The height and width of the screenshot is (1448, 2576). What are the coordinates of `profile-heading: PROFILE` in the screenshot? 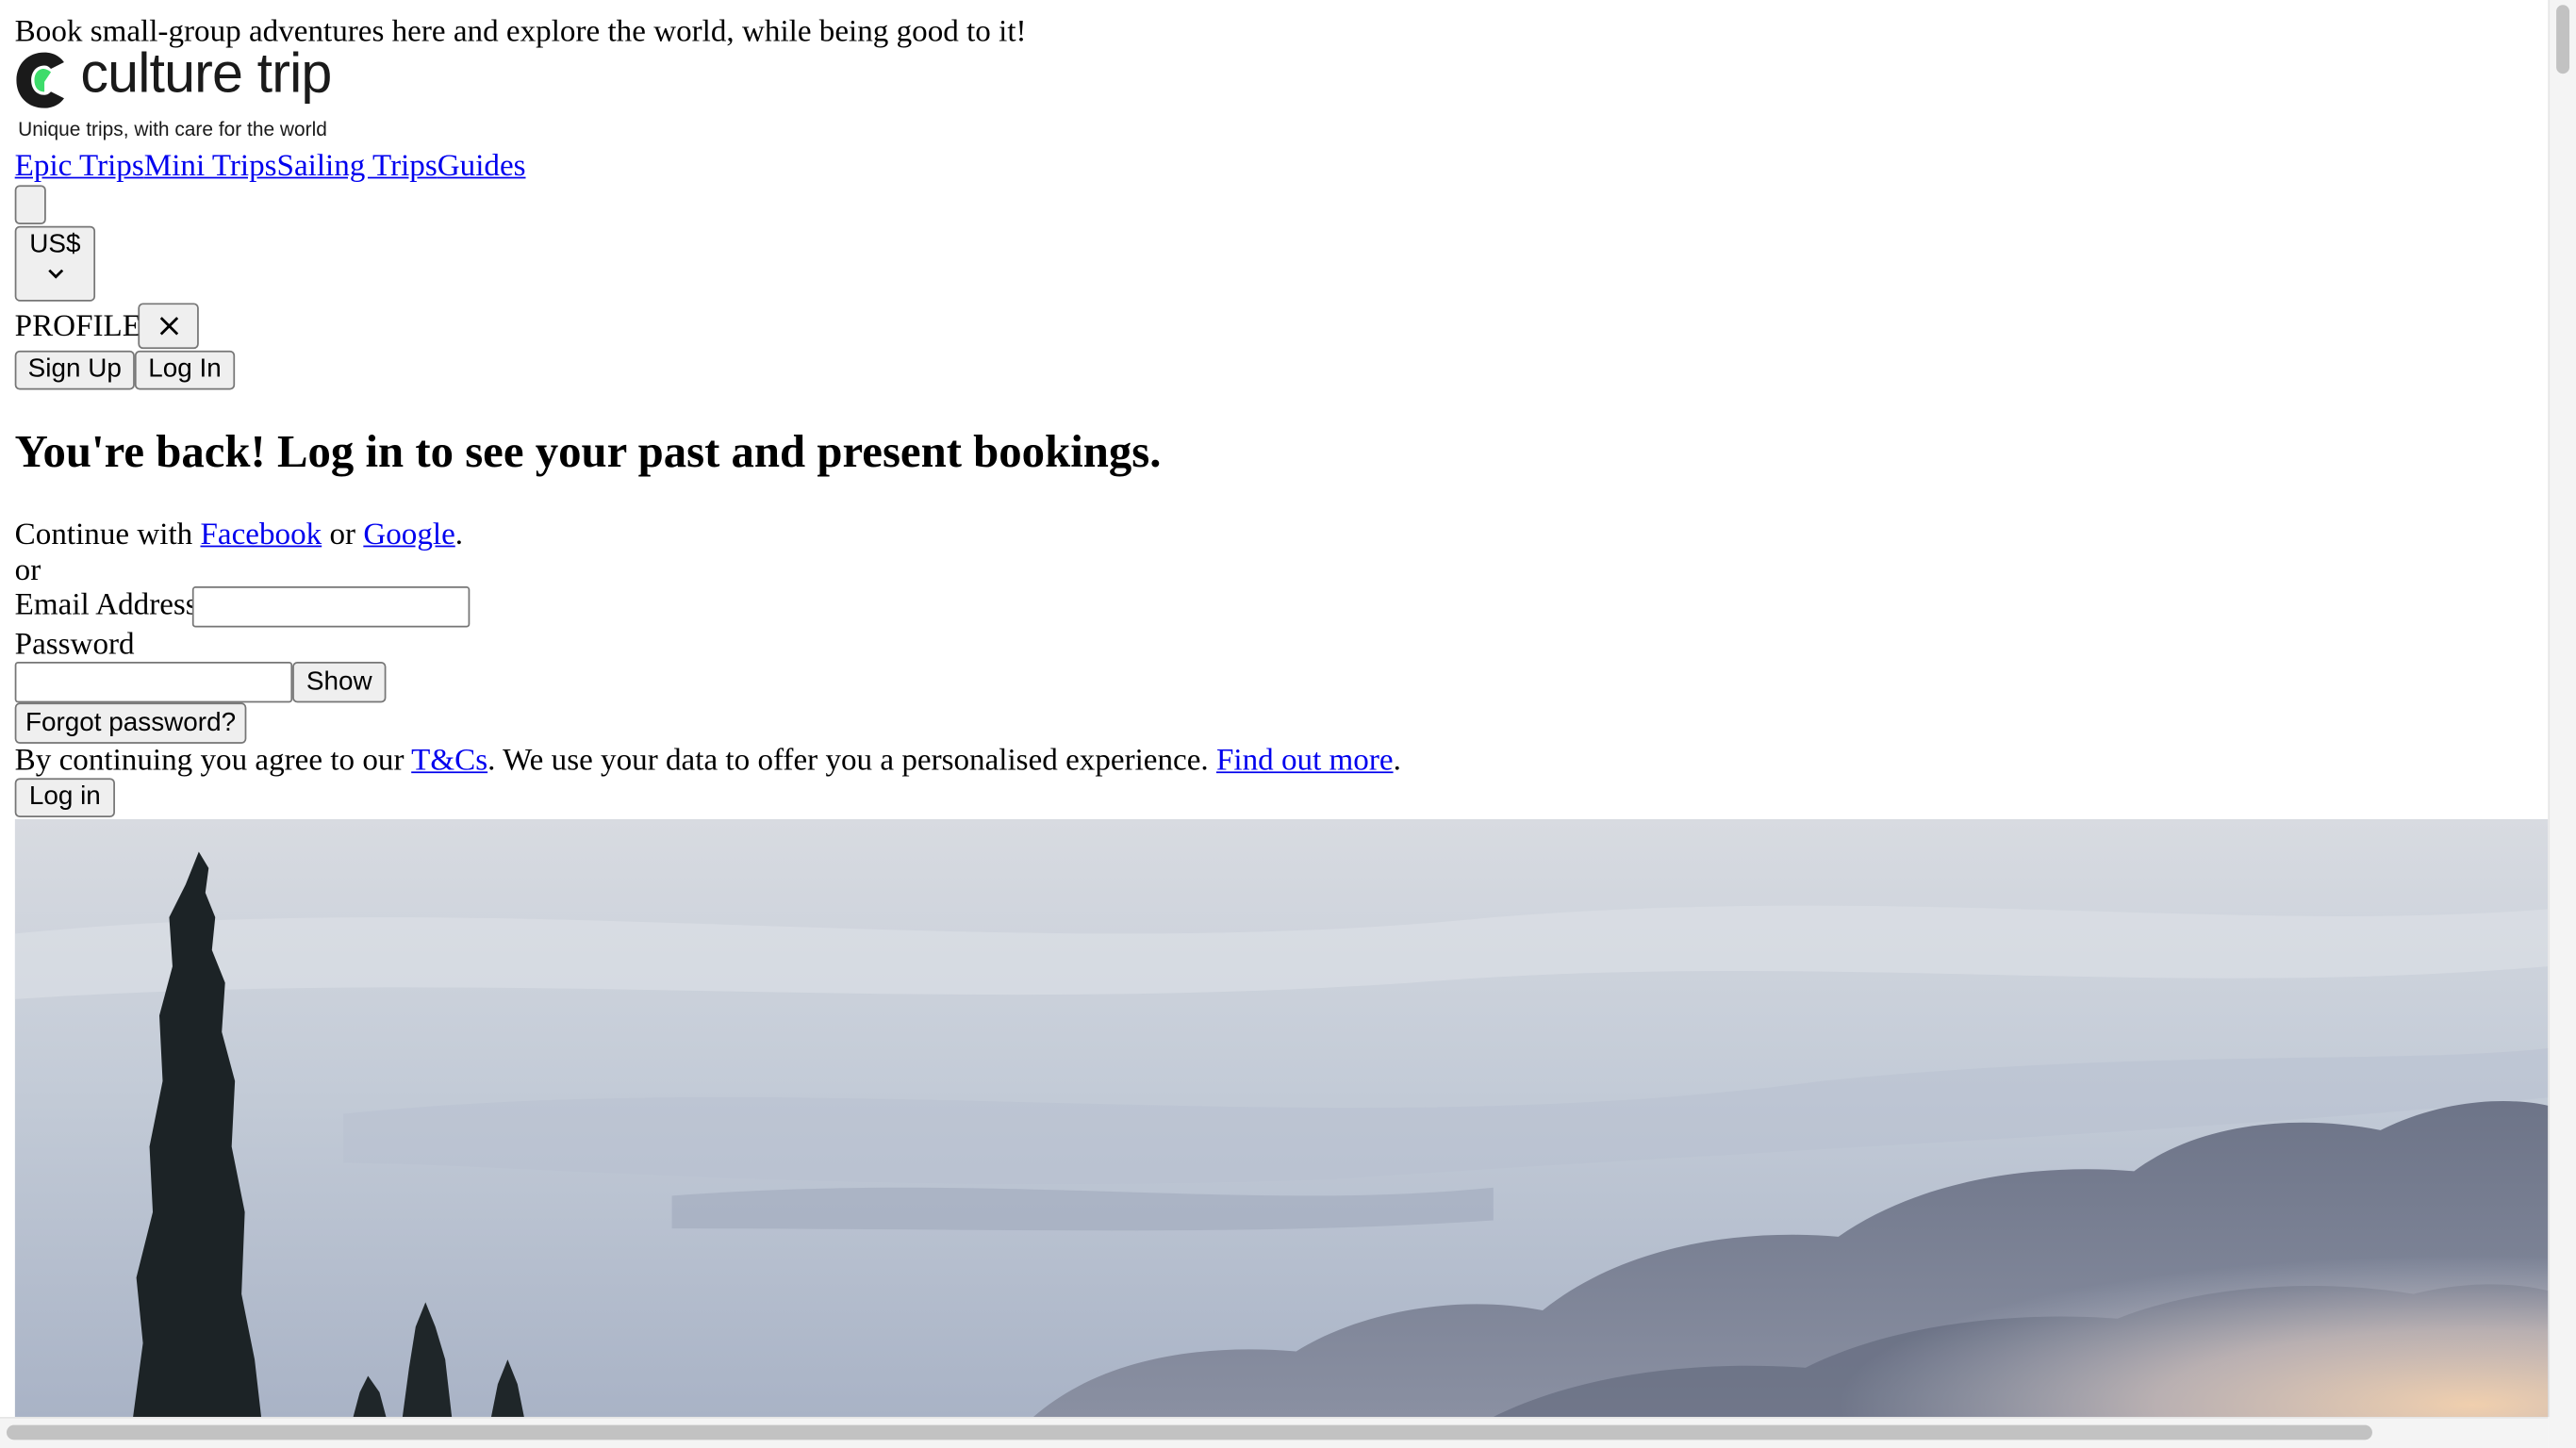 It's located at (77, 326).